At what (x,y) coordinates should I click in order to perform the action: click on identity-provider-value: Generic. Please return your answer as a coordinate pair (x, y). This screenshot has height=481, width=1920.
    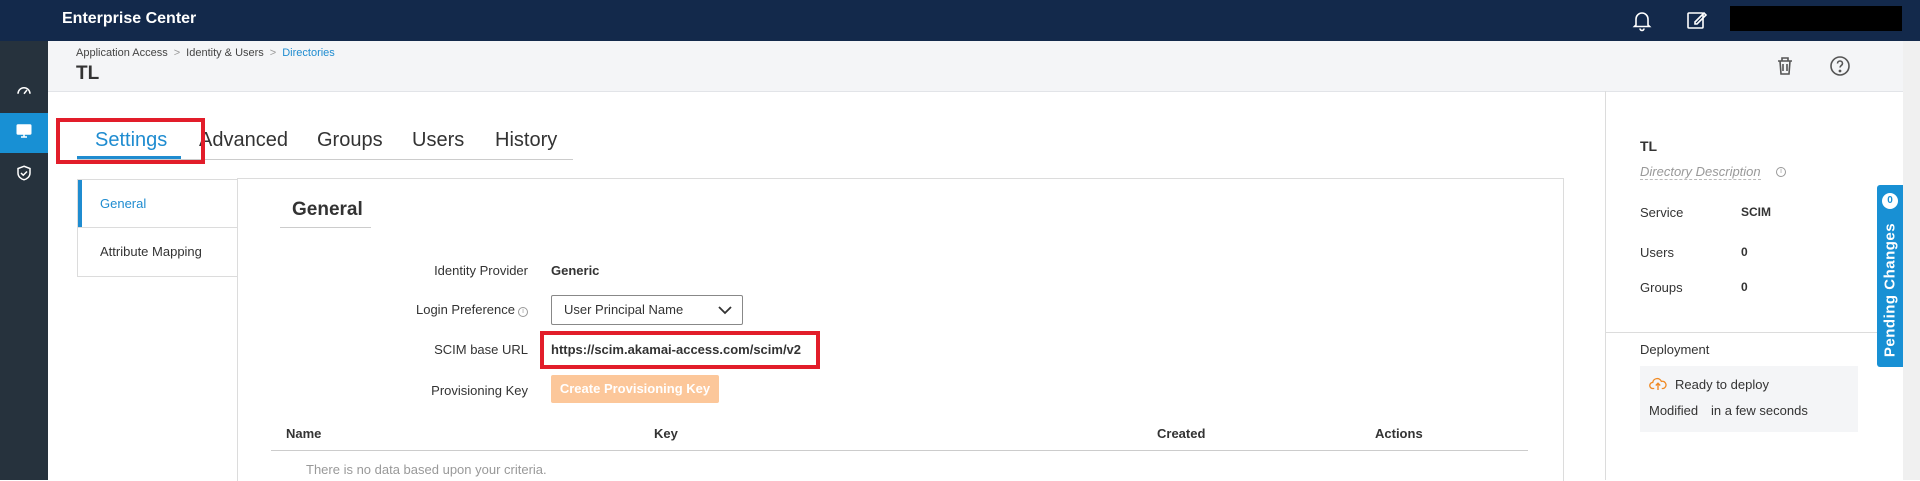
    Looking at the image, I should click on (575, 270).